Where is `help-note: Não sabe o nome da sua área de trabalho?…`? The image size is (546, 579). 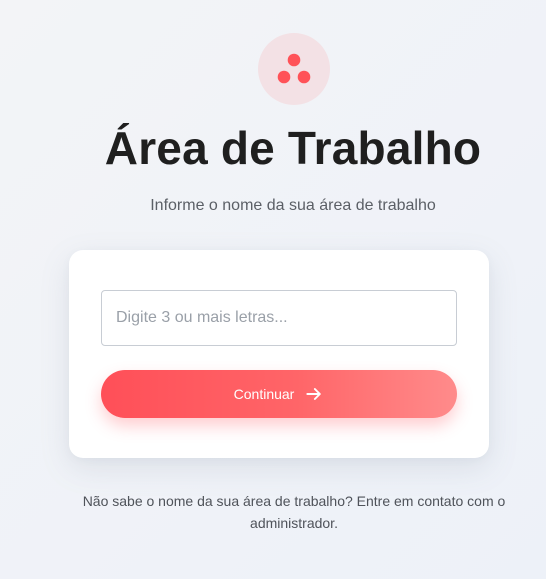 help-note: Não sabe o nome da sua área de trabalho?… is located at coordinates (294, 512).